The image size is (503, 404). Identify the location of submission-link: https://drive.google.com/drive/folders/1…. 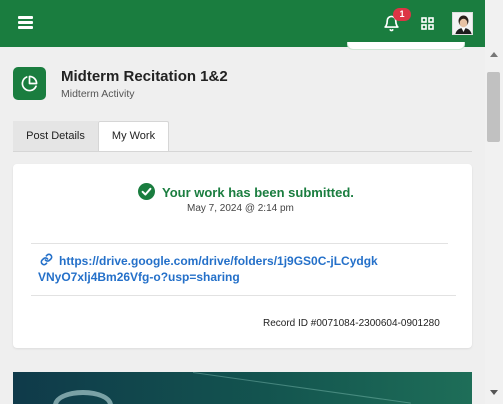
(208, 269).